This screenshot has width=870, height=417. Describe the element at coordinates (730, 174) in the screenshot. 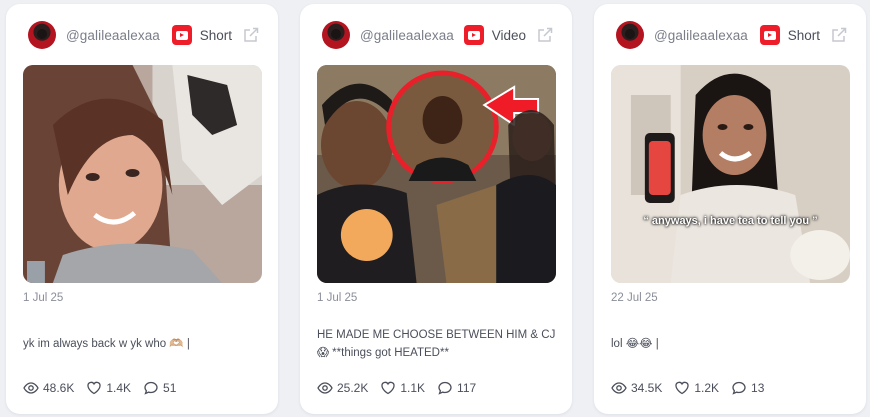

I see `video-thumbnail: “ anyways, i have tea to tell you ”` at that location.